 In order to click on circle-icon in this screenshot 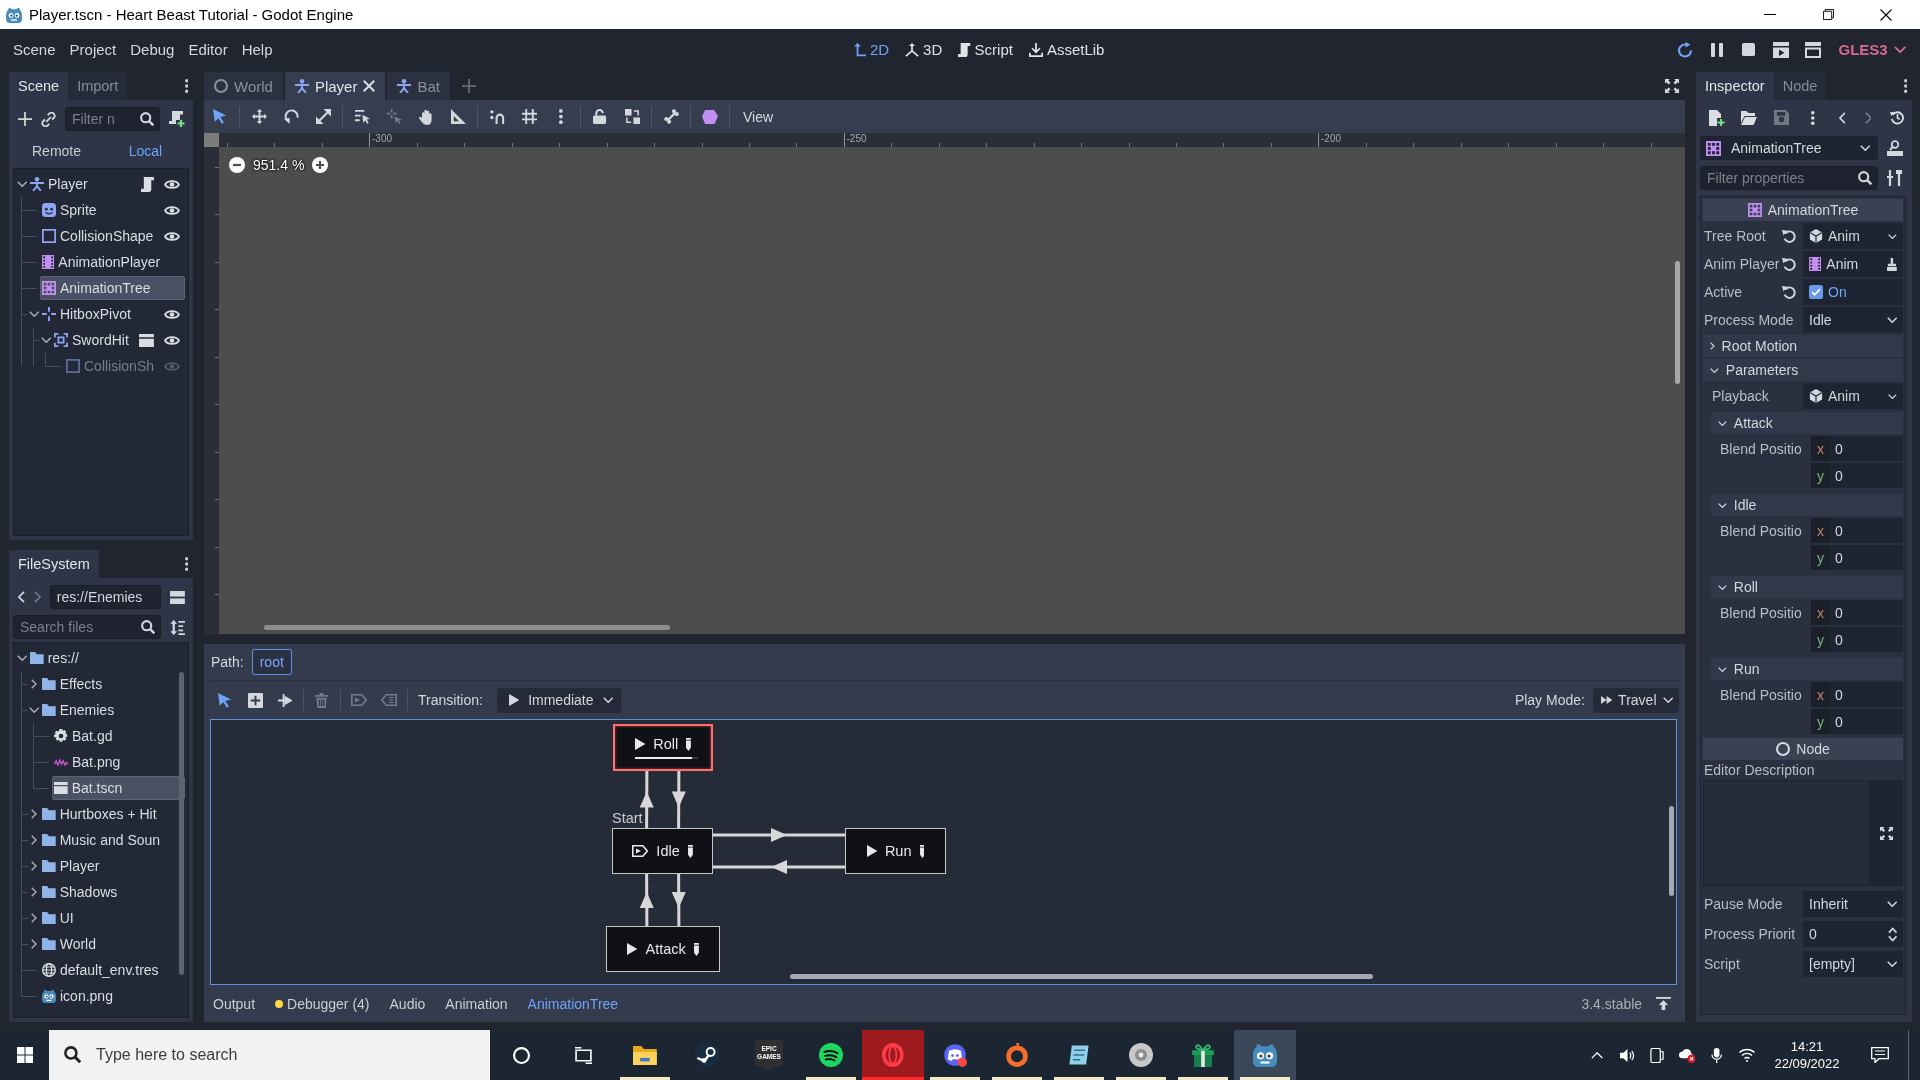, I will do `click(521, 1055)`.